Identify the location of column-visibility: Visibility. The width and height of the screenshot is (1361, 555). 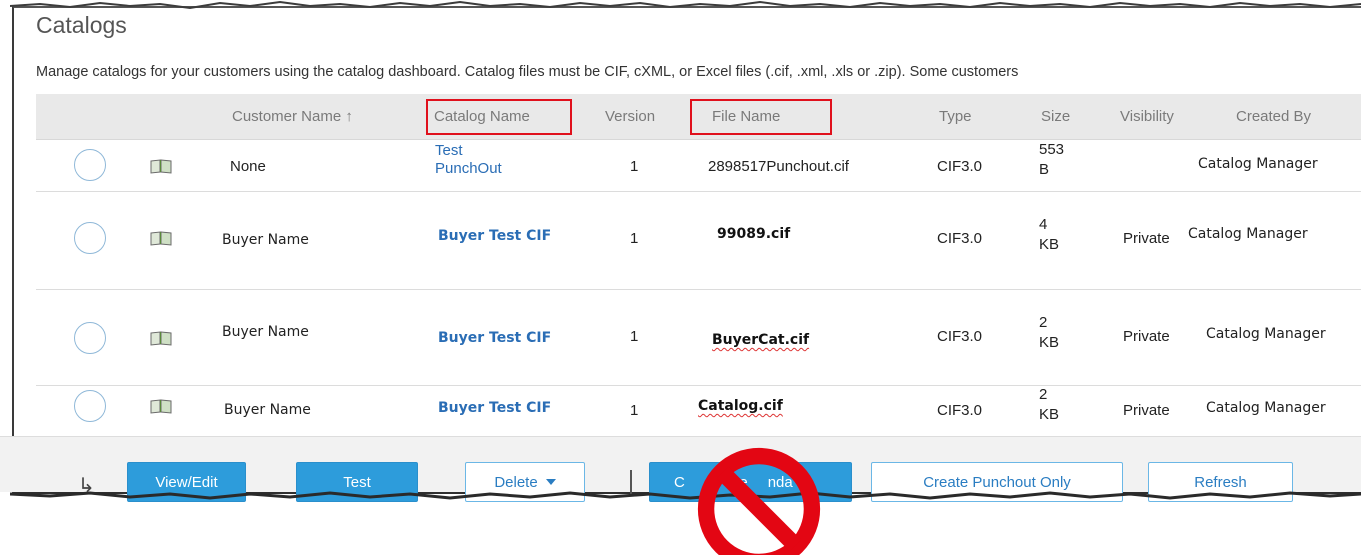
(1147, 116).